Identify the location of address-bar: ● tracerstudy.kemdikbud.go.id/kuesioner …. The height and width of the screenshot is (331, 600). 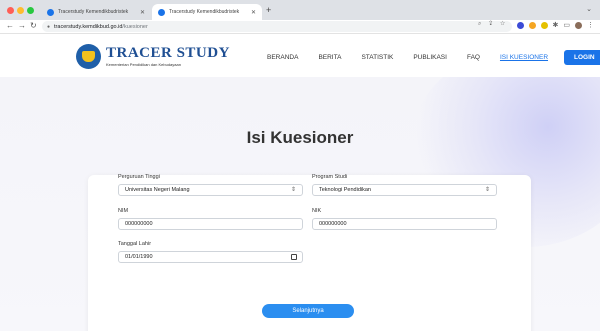
(277, 26).